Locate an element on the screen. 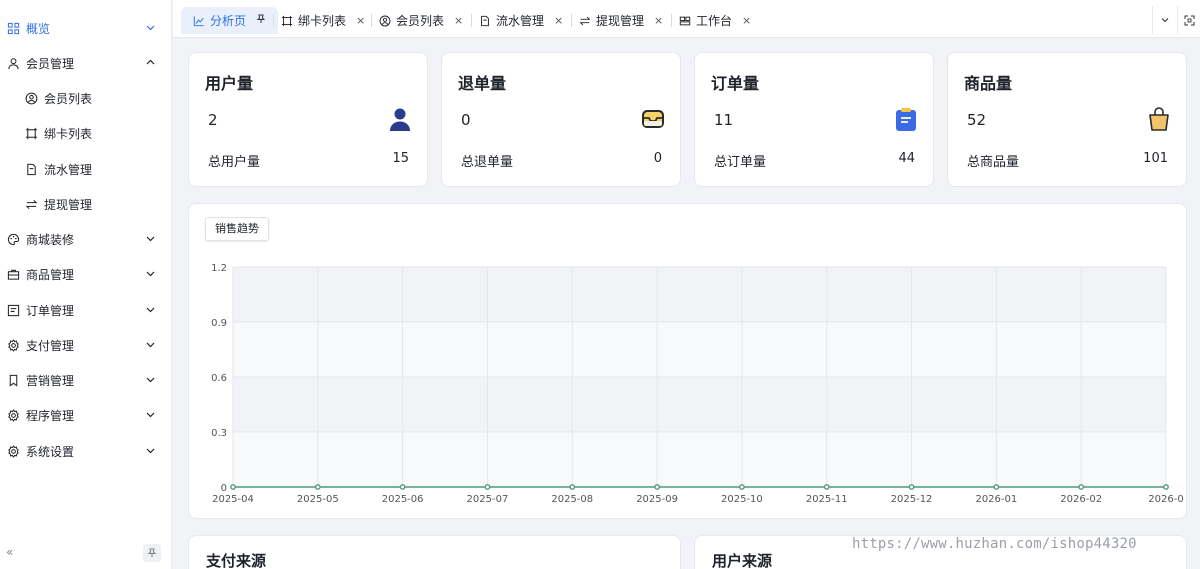 This screenshot has height=569, width=1200. sidebar-item-3: 绑卡列表 is located at coordinates (86, 133).